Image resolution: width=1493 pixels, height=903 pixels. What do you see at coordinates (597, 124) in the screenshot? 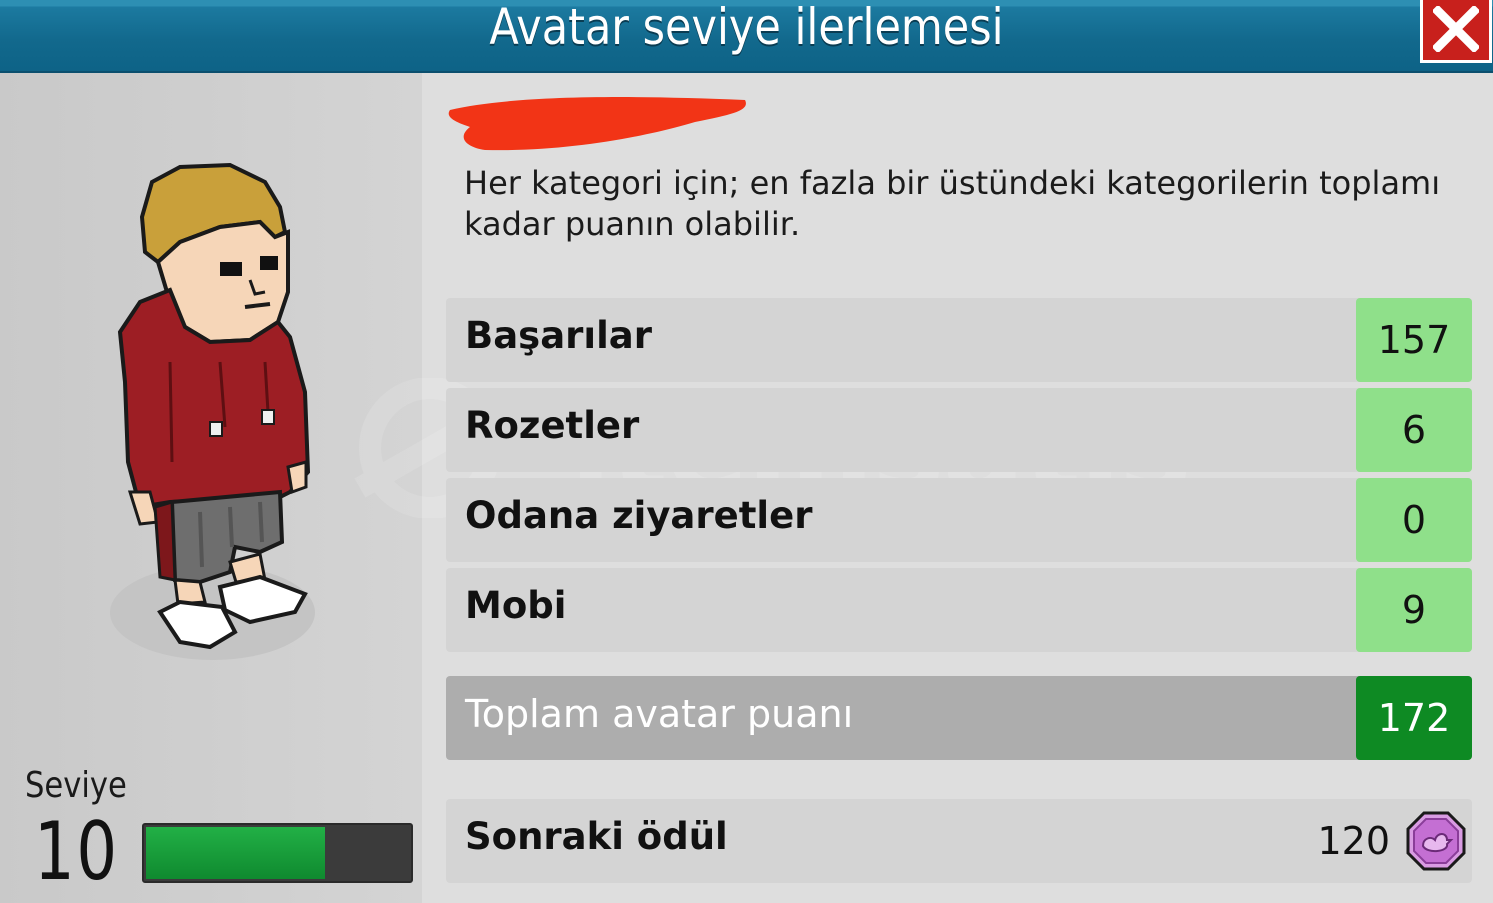
I see `redacted-username-scribble` at bounding box center [597, 124].